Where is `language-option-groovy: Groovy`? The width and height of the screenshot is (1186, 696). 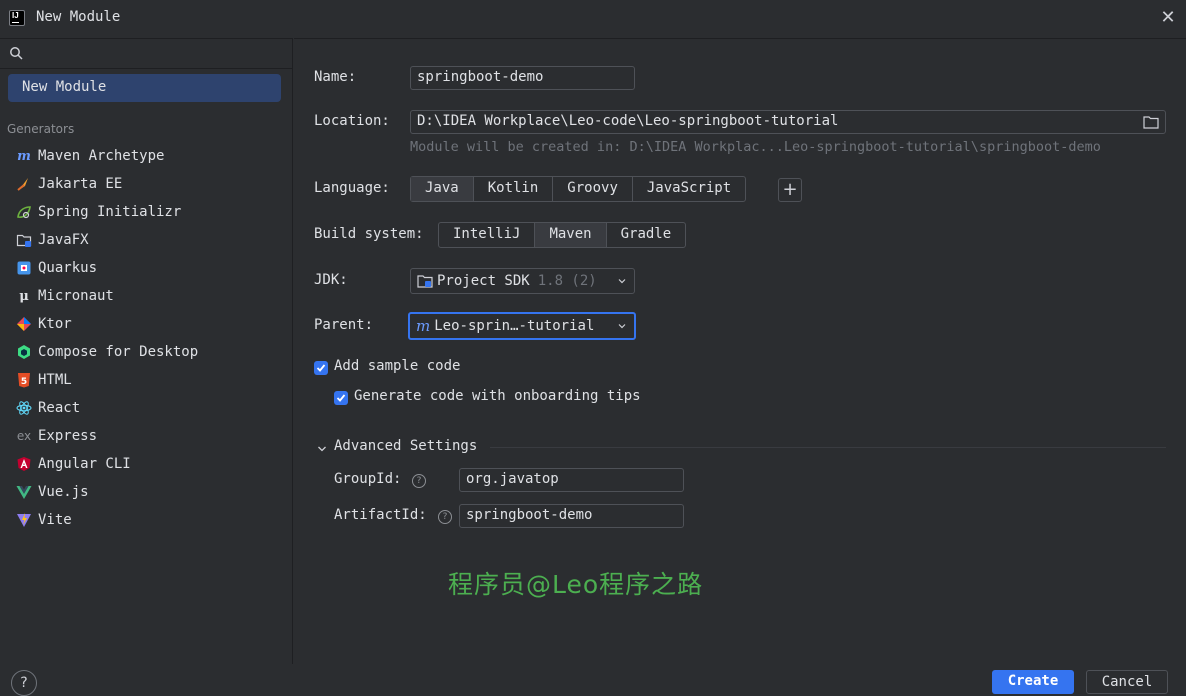 language-option-groovy: Groovy is located at coordinates (593, 189).